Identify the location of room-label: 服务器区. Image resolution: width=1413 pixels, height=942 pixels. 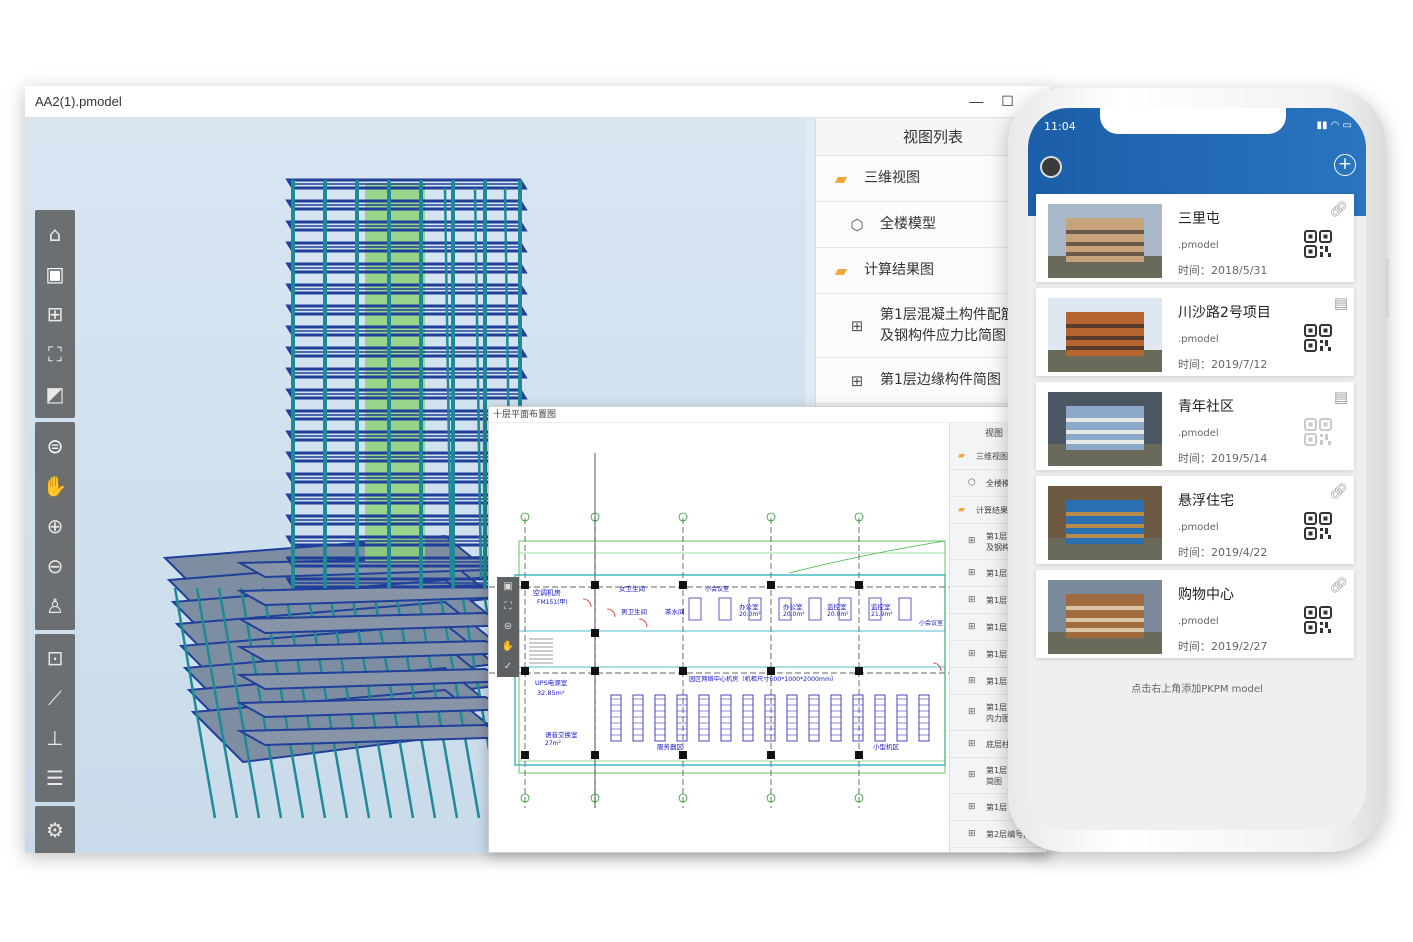
(670, 746).